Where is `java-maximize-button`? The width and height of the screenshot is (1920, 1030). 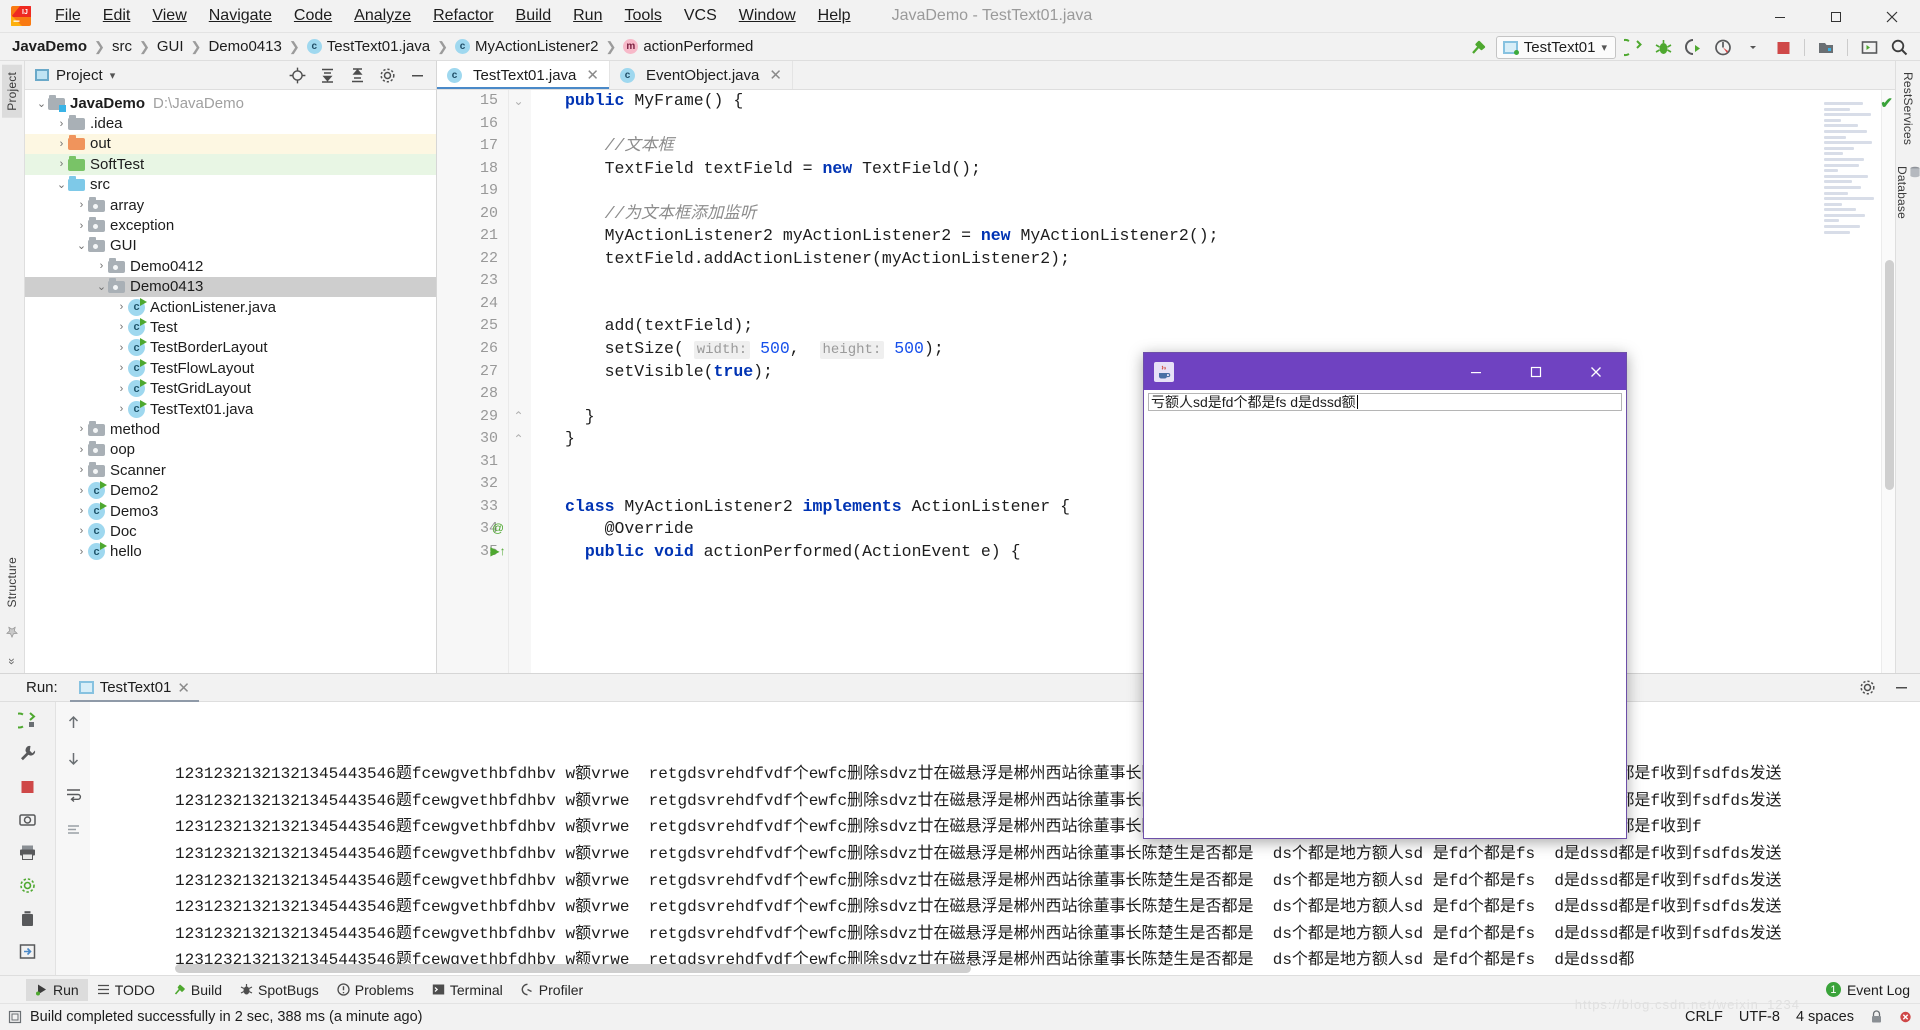
java-maximize-button is located at coordinates (1536, 371).